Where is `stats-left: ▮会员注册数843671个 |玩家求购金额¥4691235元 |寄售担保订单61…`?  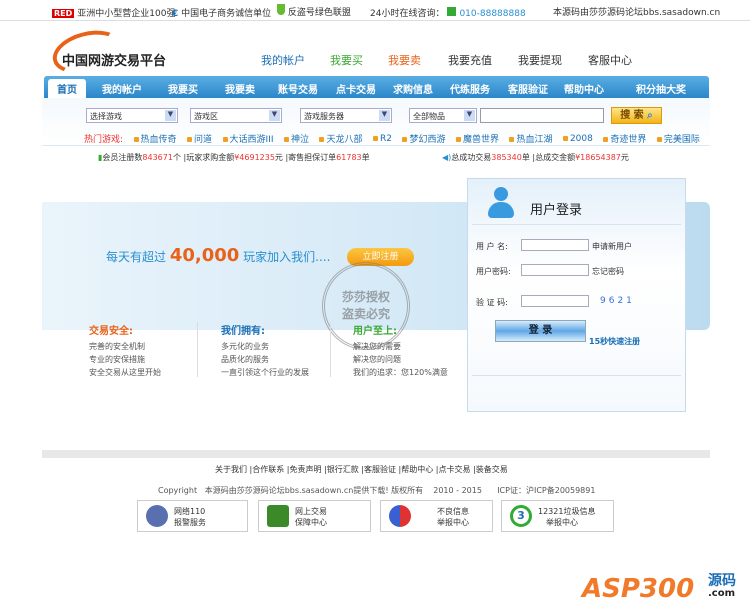 stats-left: ▮会员注册数843671个 |玩家求购金额¥4691235元 |寄售担保订单61… is located at coordinates (234, 157).